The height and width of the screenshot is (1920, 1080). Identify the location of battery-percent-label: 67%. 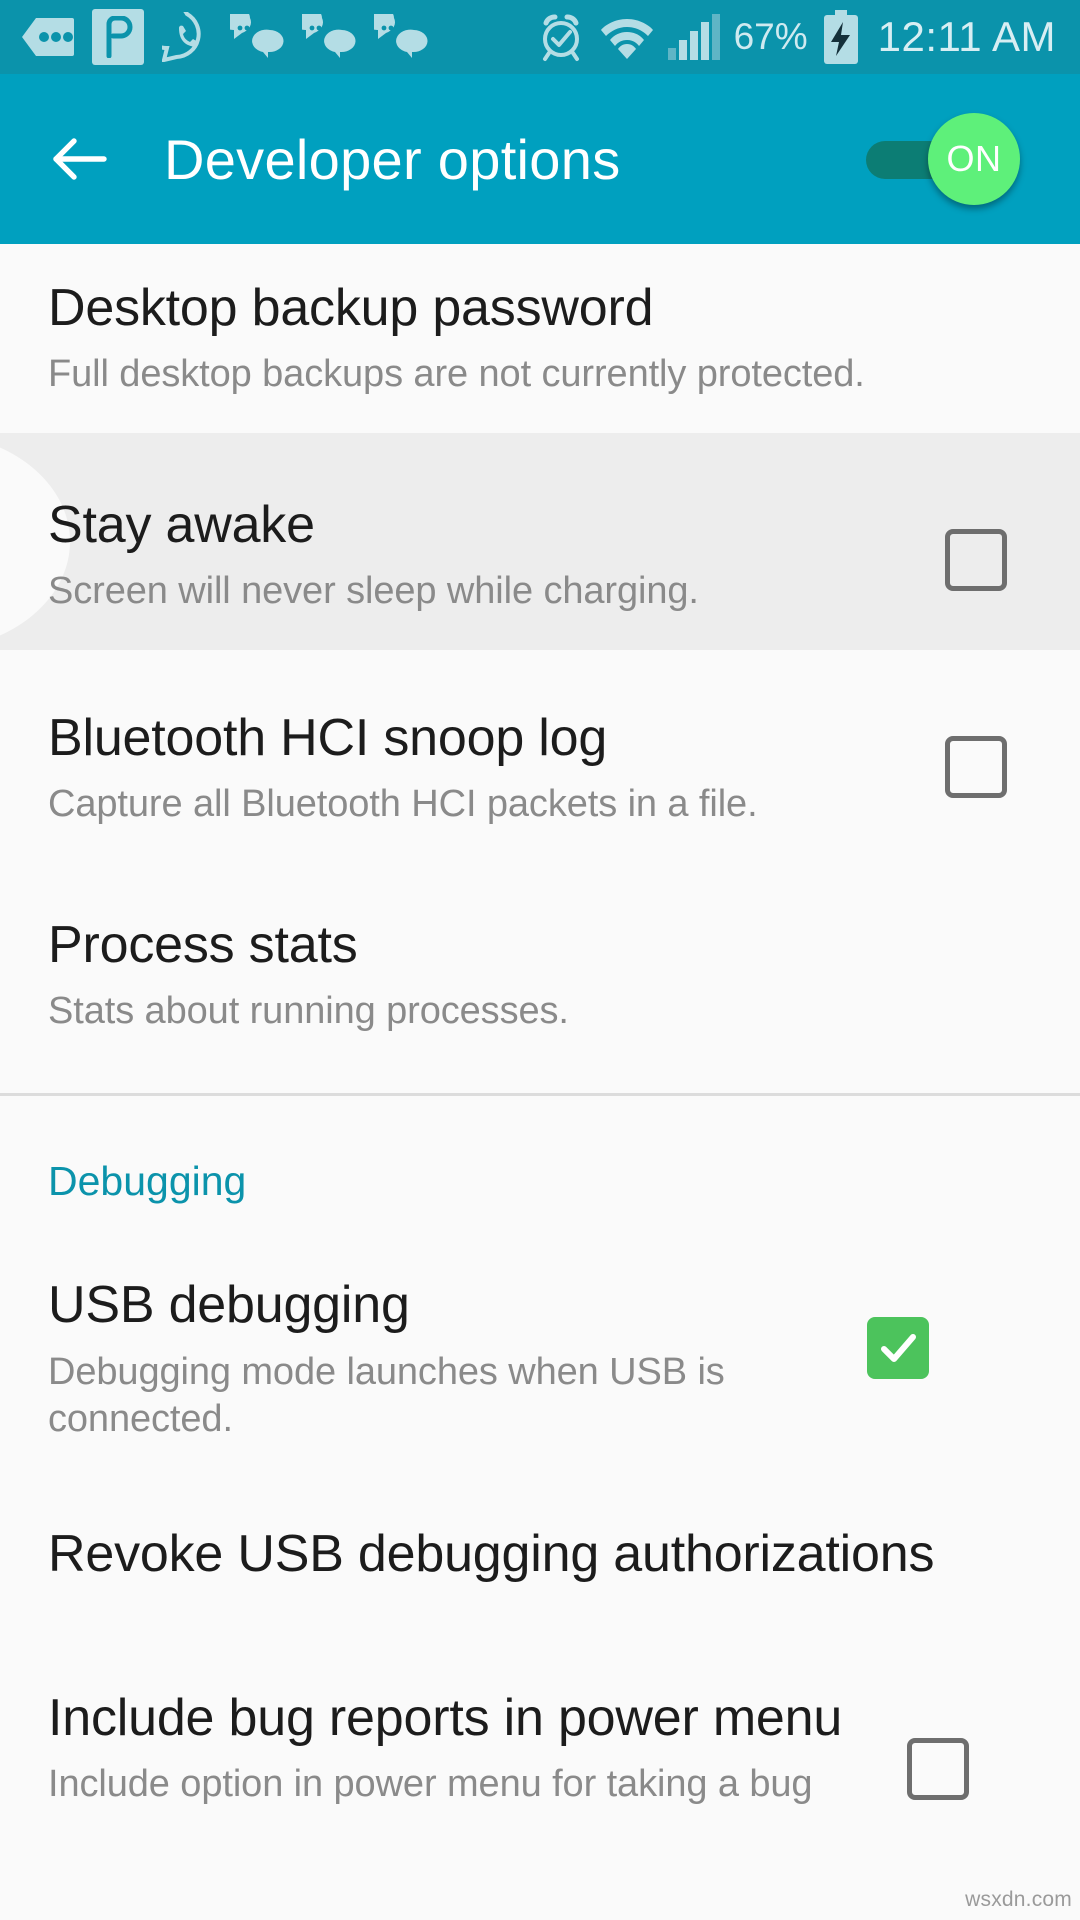
(770, 36).